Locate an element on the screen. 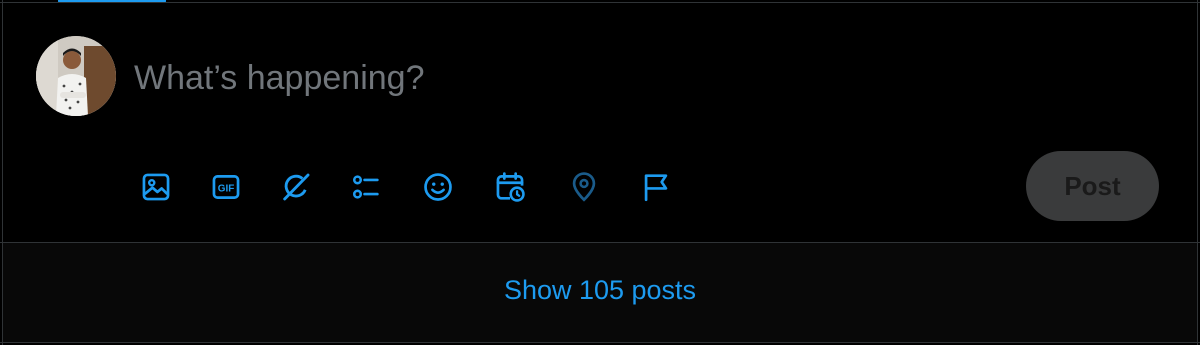  post-button: Post is located at coordinates (1092, 186).